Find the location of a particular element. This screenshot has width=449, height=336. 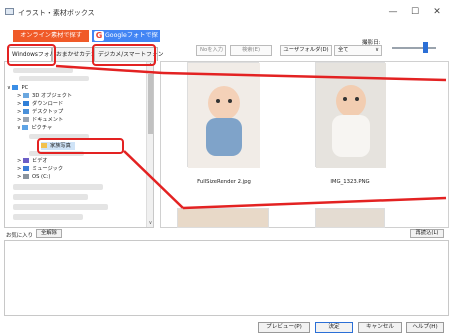

date-select-value: 全て is located at coordinates (343, 50).